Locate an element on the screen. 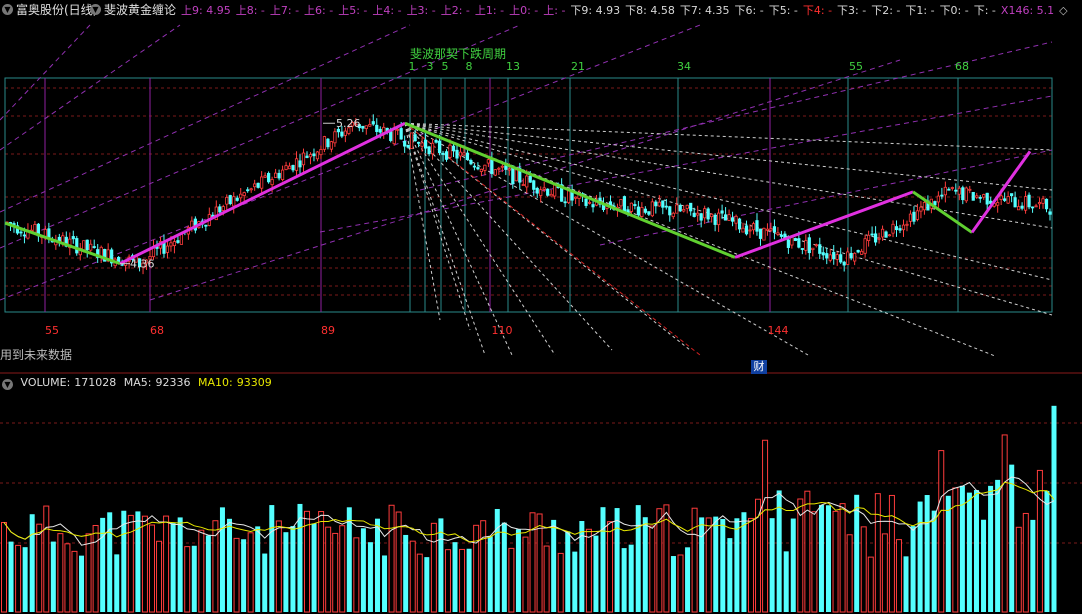 The width and height of the screenshot is (1082, 614). cycle-title: 斐波那契下跌周期 is located at coordinates (458, 53).